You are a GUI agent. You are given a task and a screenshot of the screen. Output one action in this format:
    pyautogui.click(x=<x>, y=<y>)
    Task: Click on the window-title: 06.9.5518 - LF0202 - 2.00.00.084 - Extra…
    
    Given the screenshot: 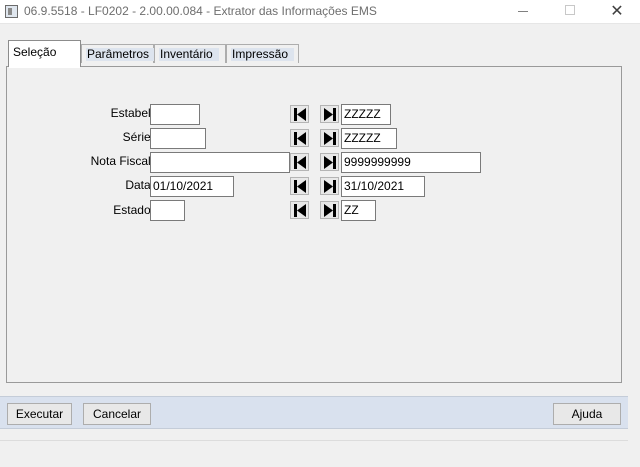 What is the action you would take?
    pyautogui.click(x=200, y=11)
    